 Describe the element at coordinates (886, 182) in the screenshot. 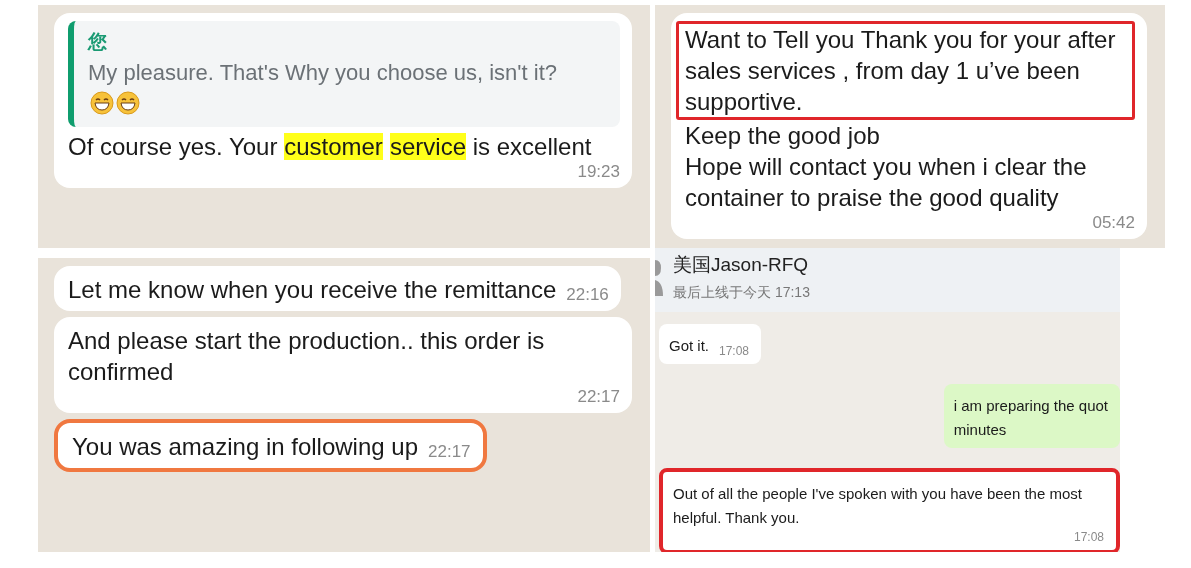

I see `message-text: Hope will contact you when i clear the container to praise the good quality` at that location.